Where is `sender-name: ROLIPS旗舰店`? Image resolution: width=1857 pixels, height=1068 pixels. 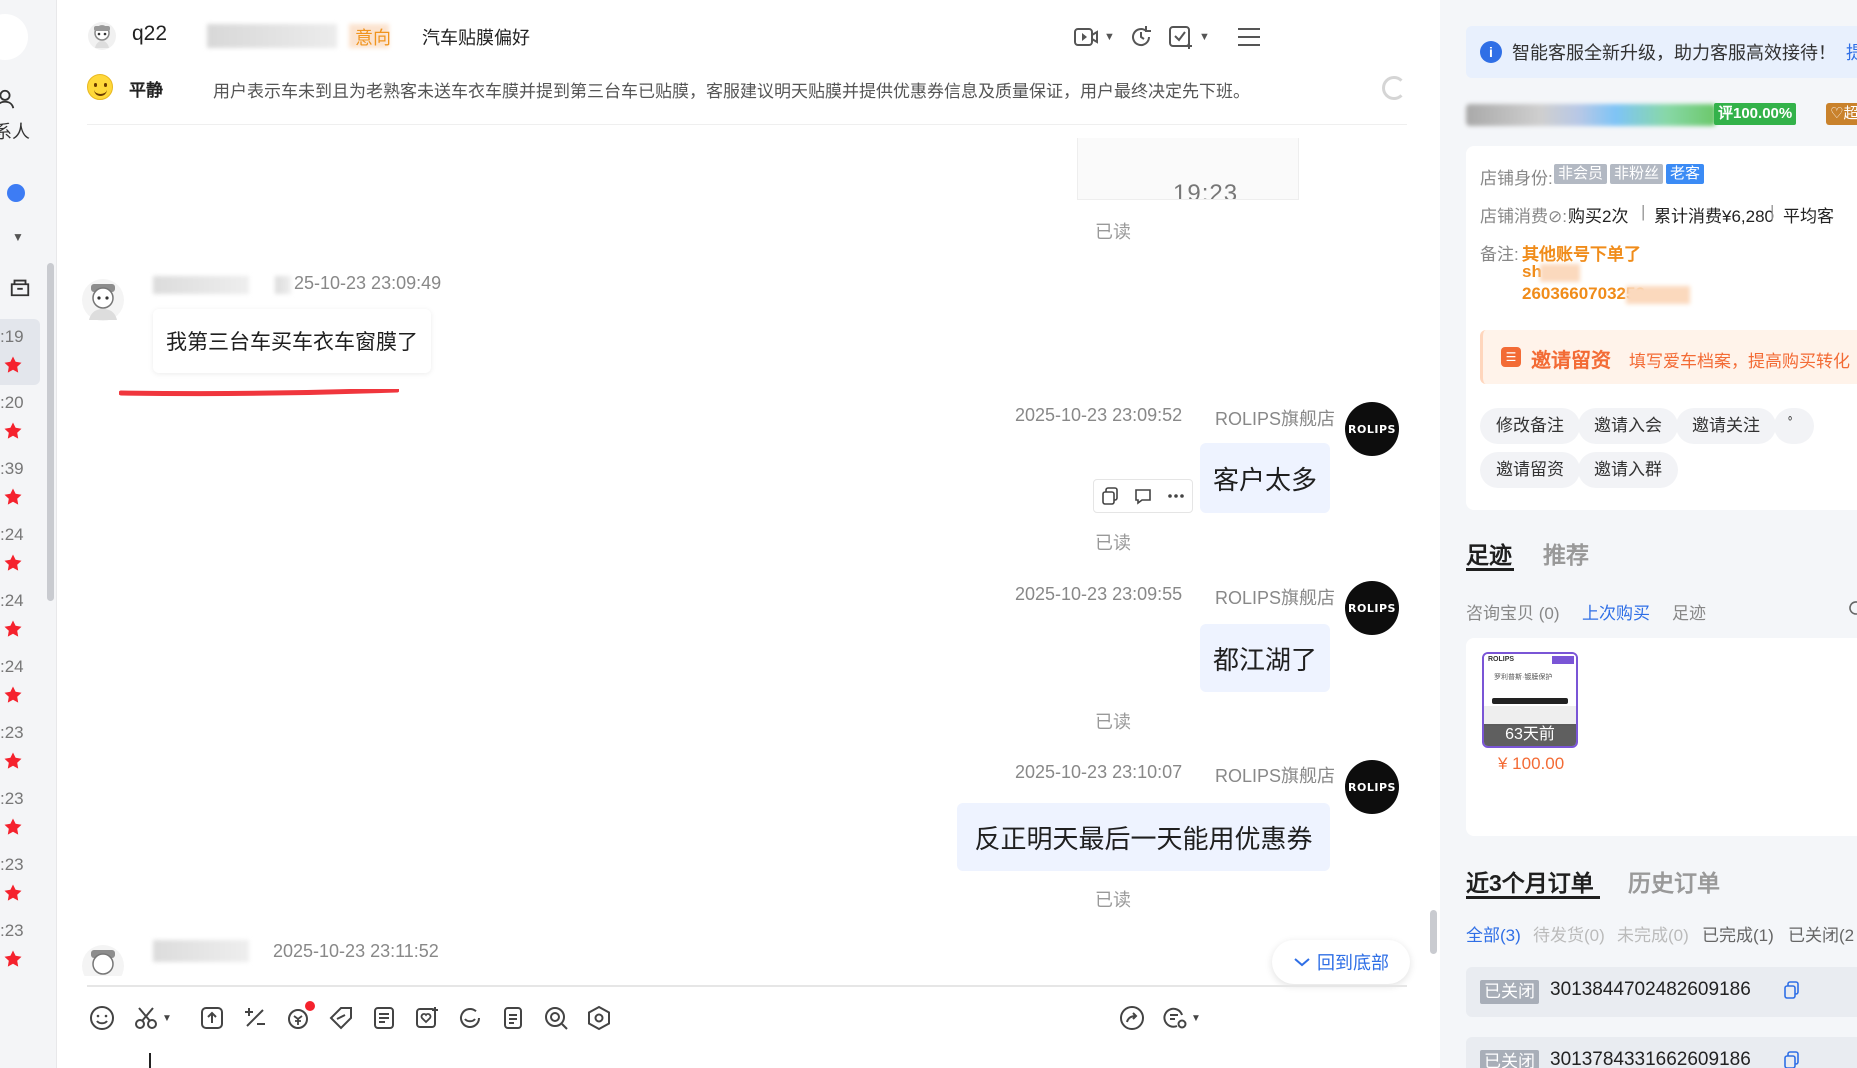 sender-name: ROLIPS旗舰店 is located at coordinates (1275, 419).